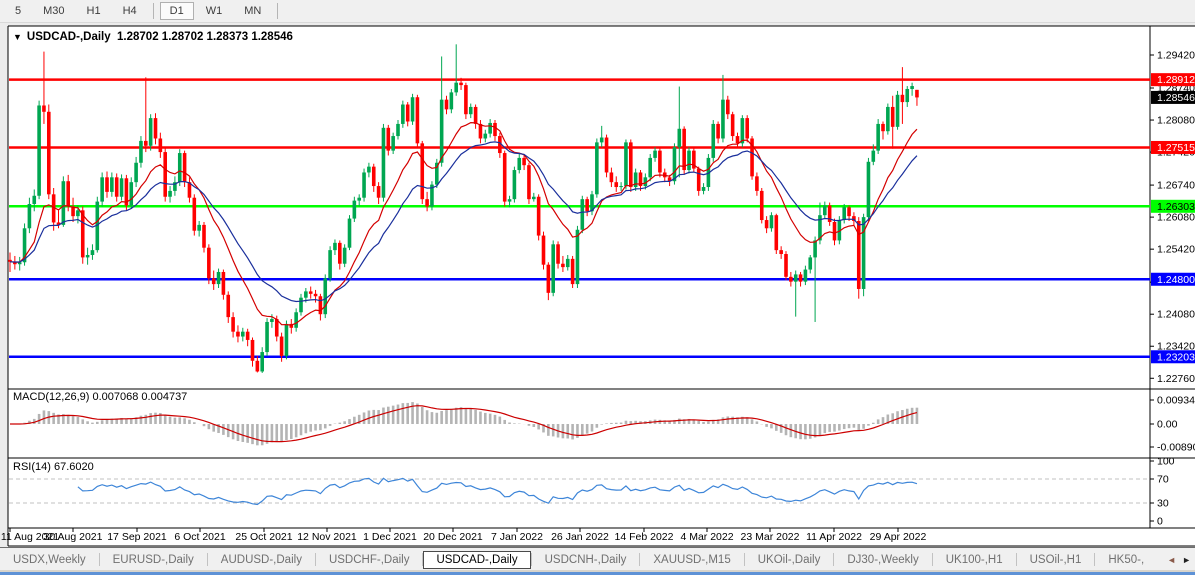 This screenshot has width=1195, height=575. I want to click on timeframe-h4: H4, so click(130, 11).